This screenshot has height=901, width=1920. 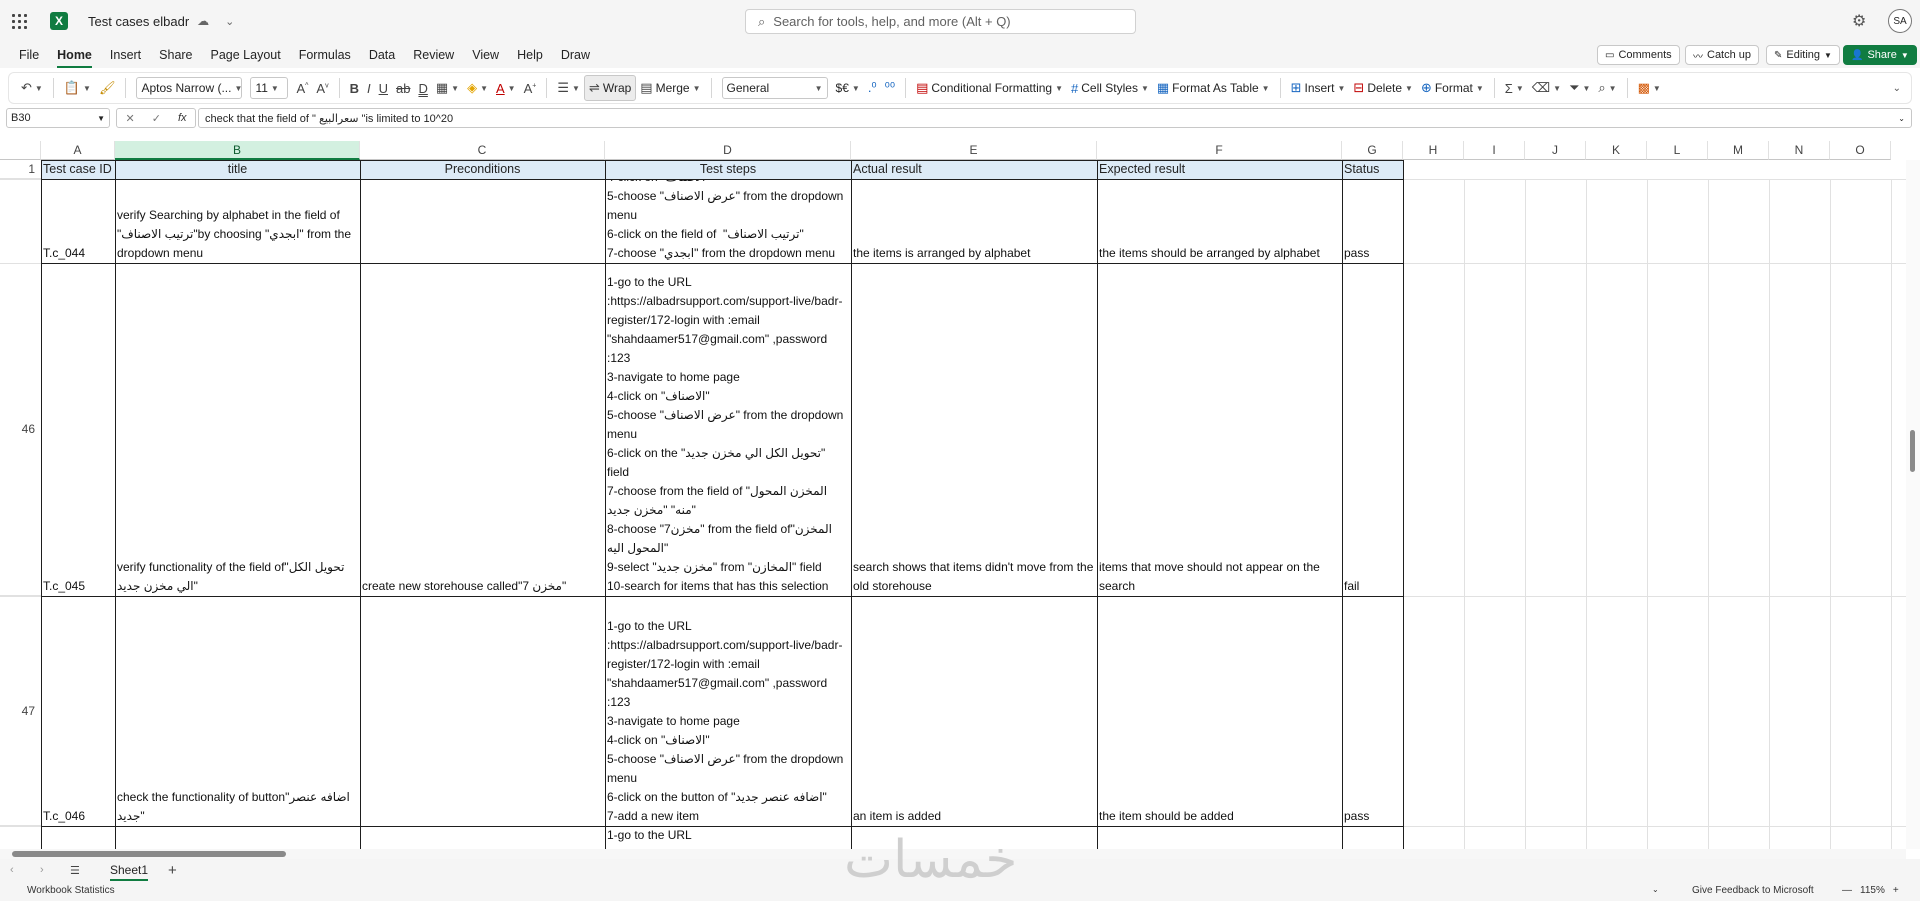 What do you see at coordinates (325, 55) in the screenshot?
I see `tab-formulas: Formulas` at bounding box center [325, 55].